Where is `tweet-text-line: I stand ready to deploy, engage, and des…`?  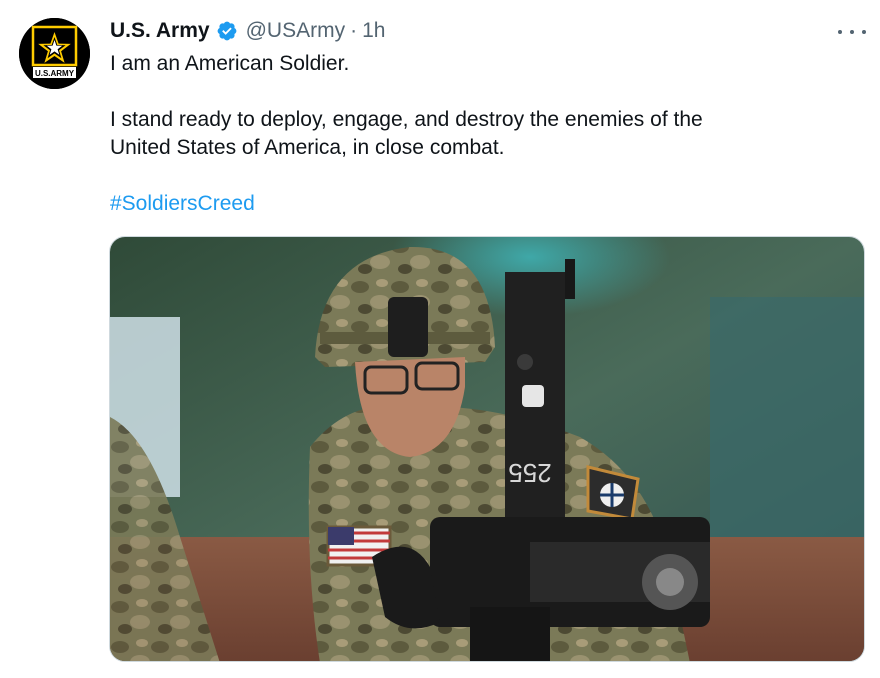 tweet-text-line: I stand ready to deploy, engage, and des… is located at coordinates (406, 119).